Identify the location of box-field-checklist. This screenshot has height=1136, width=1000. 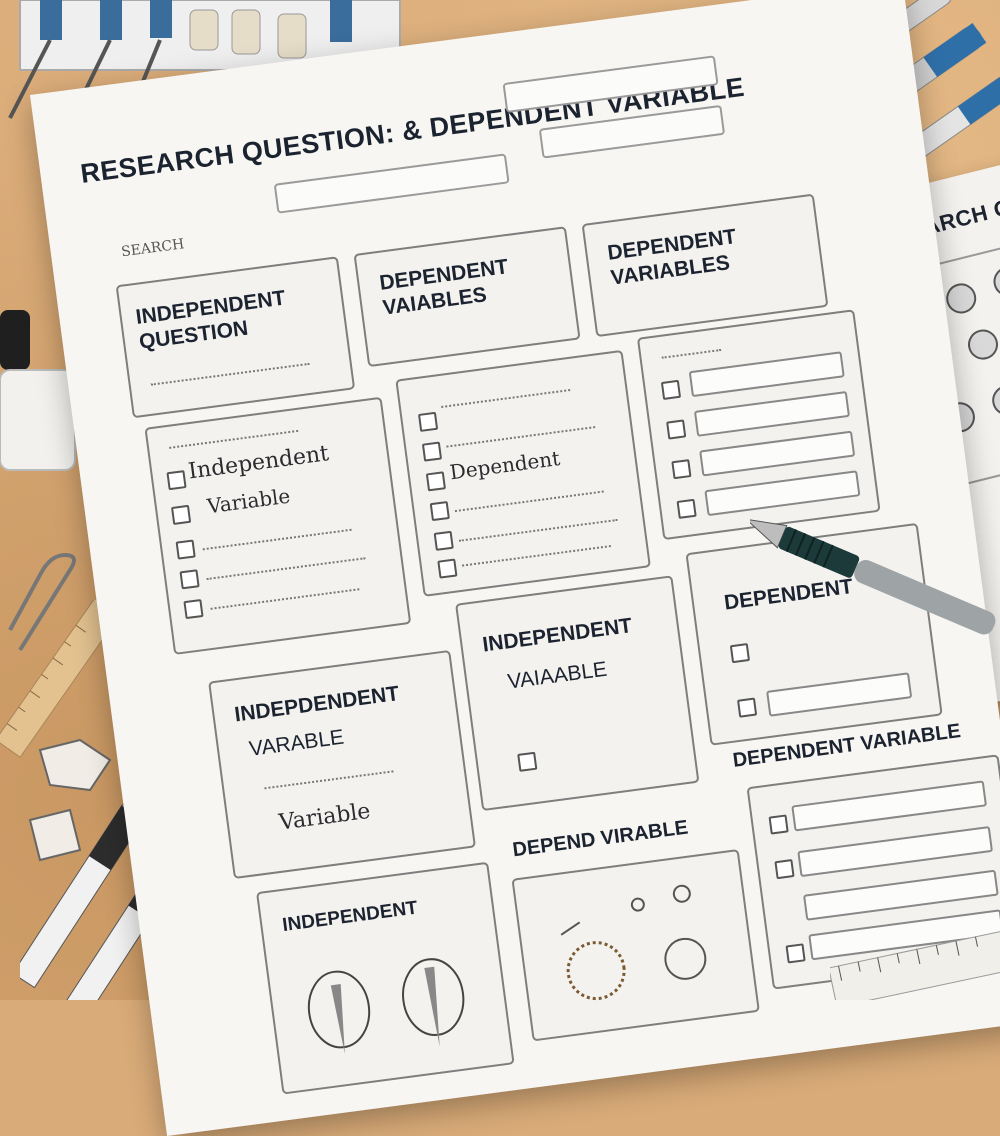
(758, 425).